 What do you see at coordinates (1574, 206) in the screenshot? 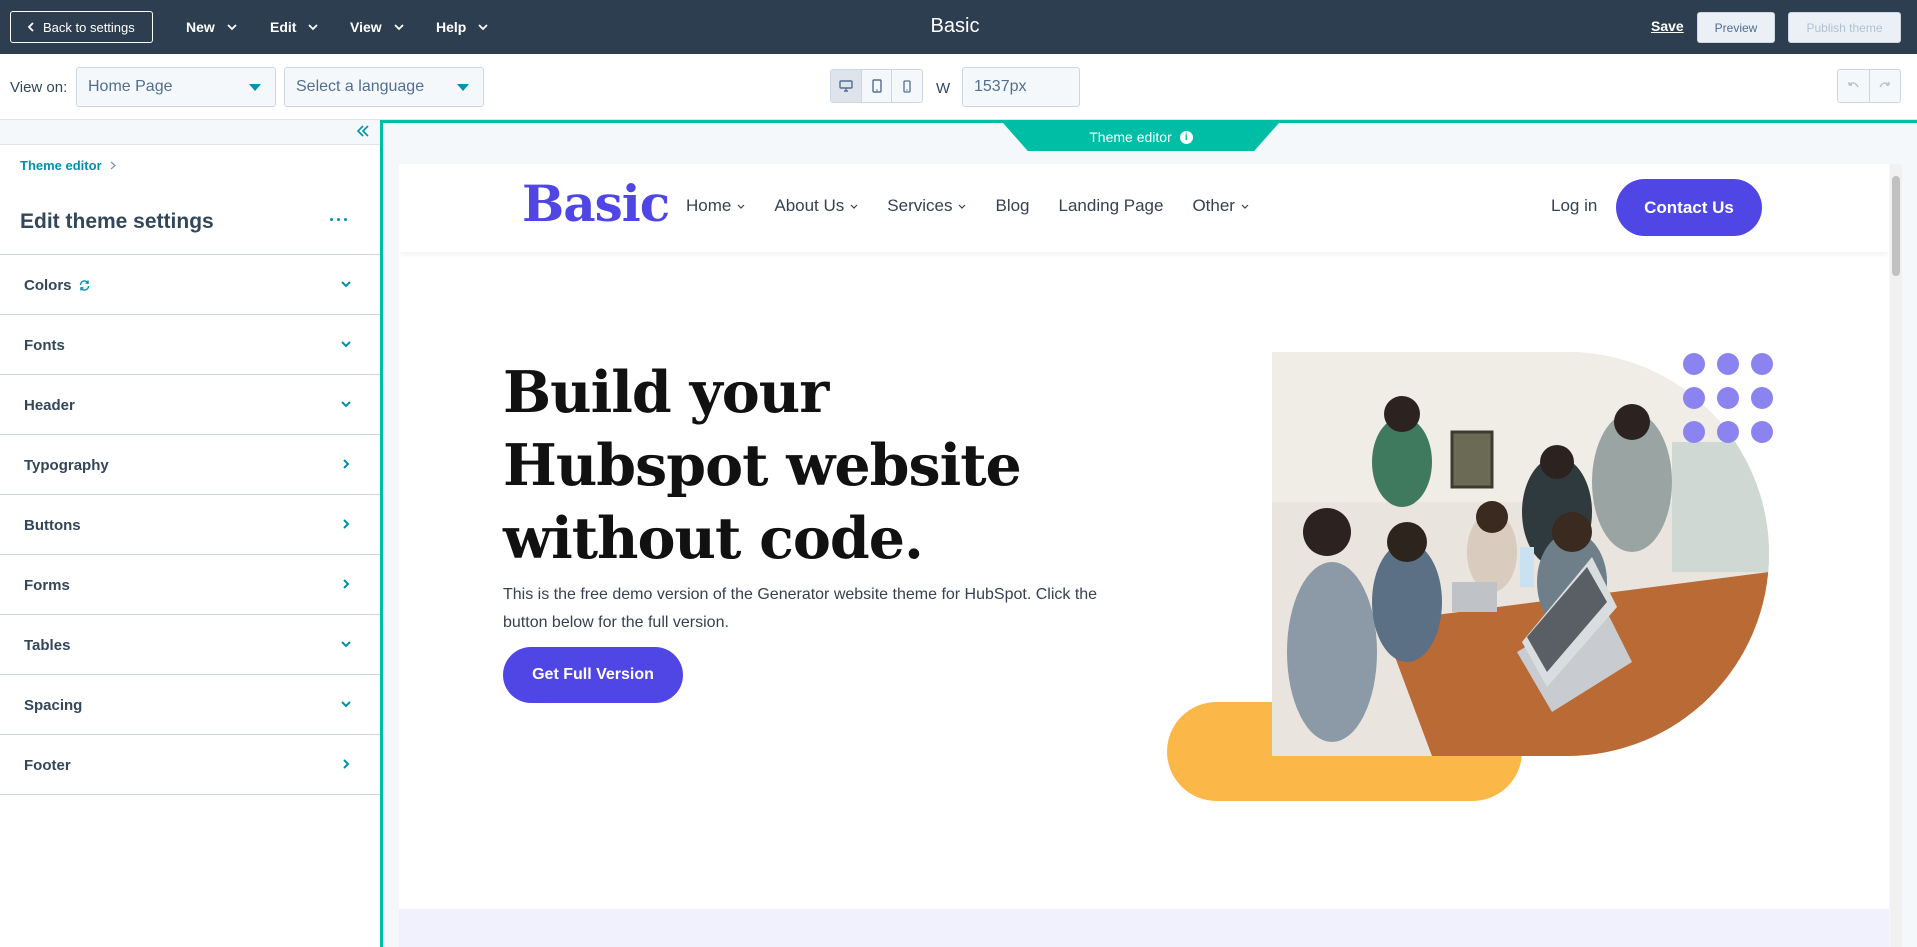
I see `login-link: Log in` at bounding box center [1574, 206].